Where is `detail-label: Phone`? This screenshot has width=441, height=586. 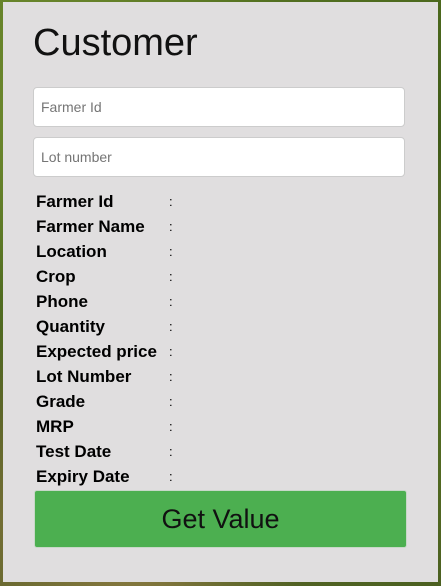
detail-label: Phone is located at coordinates (62, 301).